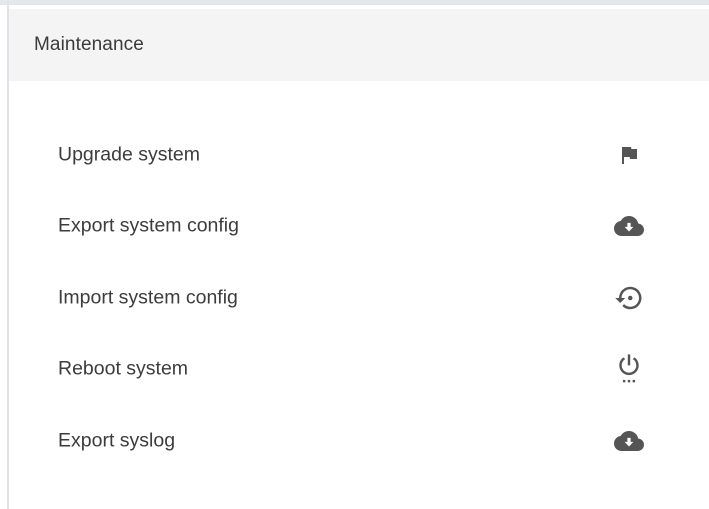  Describe the element at coordinates (354, 2) in the screenshot. I see `top-divider` at that location.